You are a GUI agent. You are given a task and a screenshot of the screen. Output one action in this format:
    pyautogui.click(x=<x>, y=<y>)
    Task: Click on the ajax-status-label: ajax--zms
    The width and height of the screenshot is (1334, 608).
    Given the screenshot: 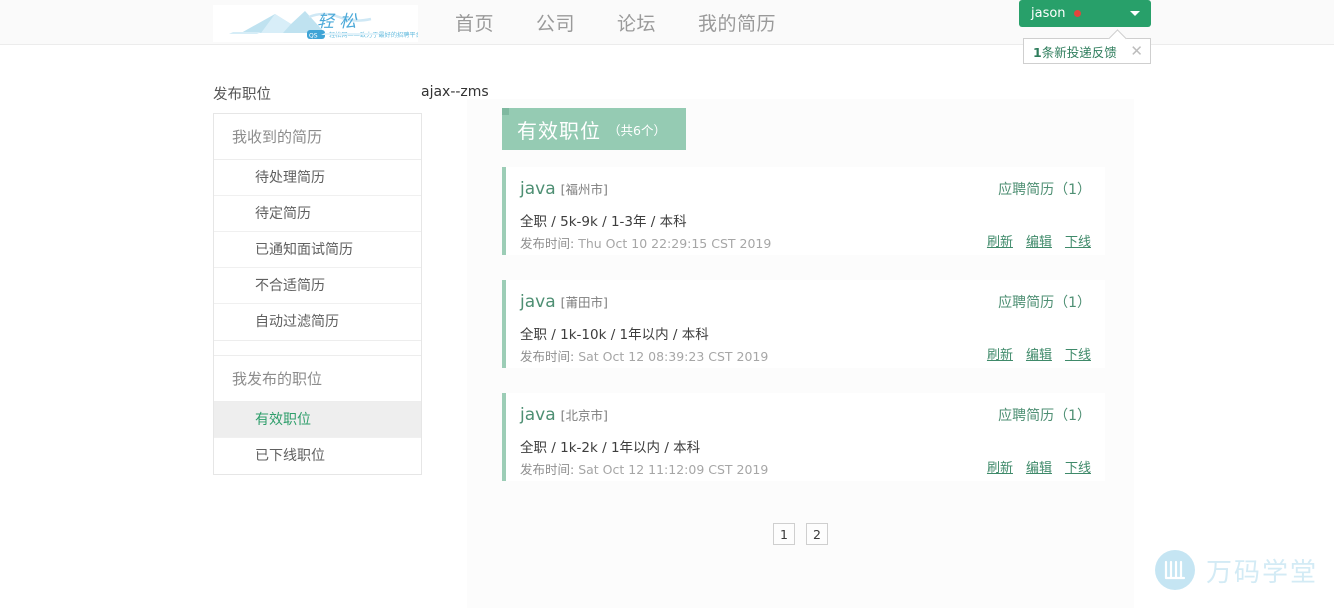 What is the action you would take?
    pyautogui.click(x=455, y=92)
    